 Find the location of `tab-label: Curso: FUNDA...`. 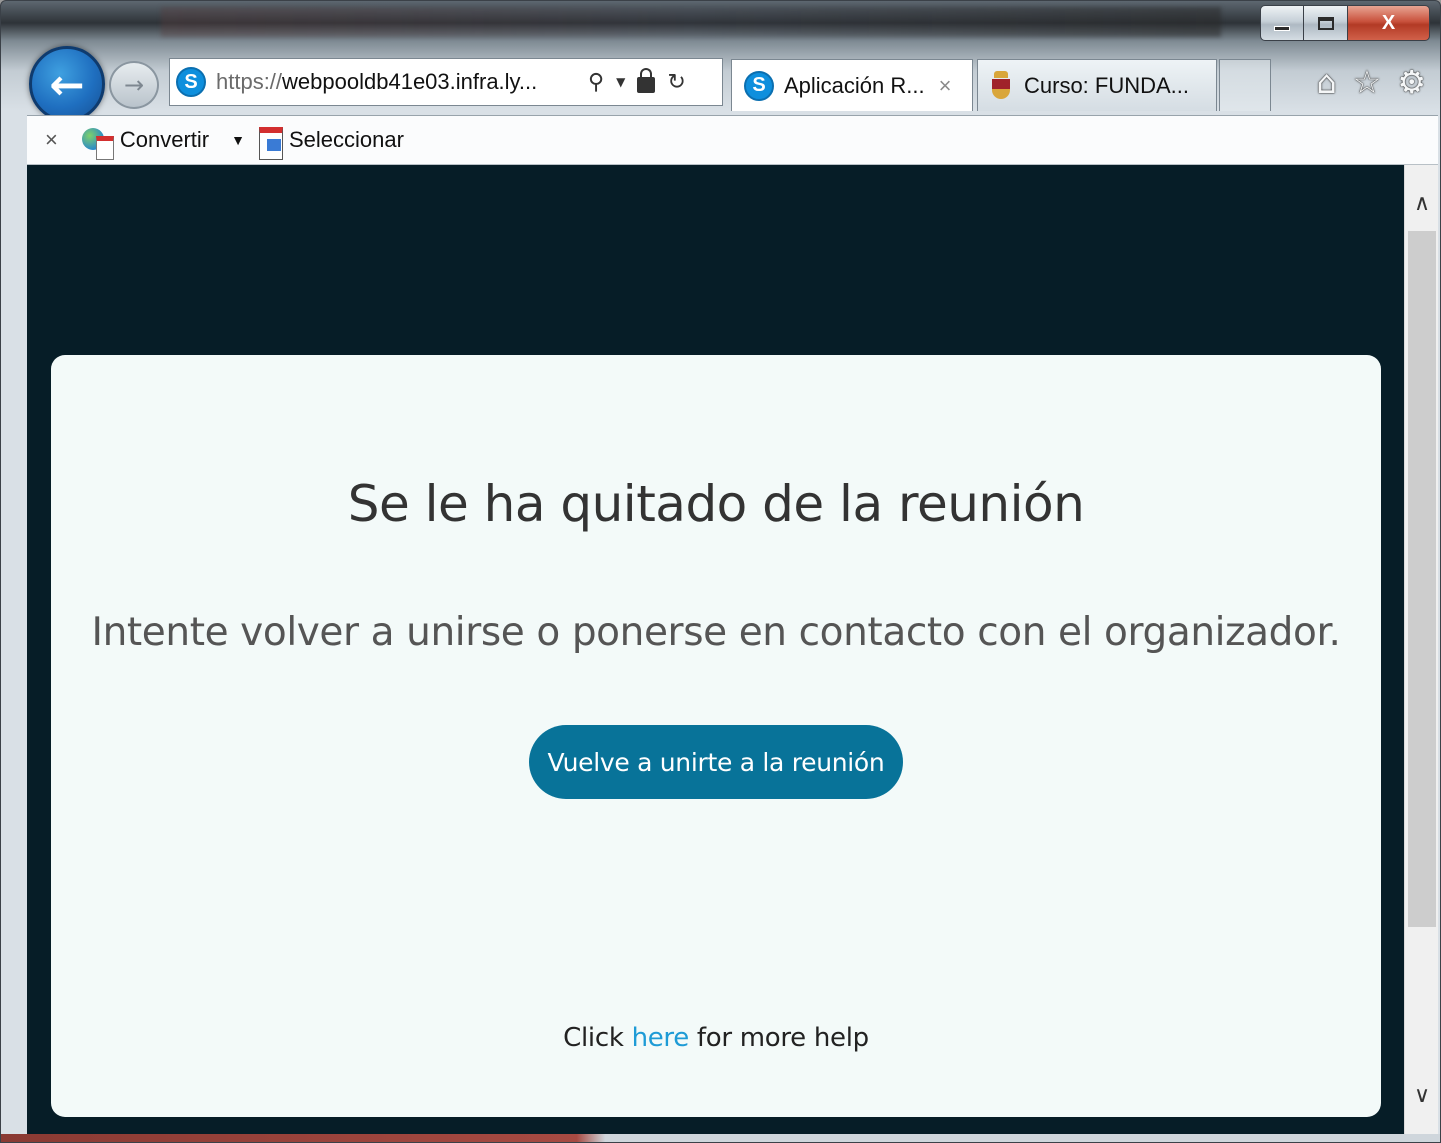

tab-label: Curso: FUNDA... is located at coordinates (1107, 85).